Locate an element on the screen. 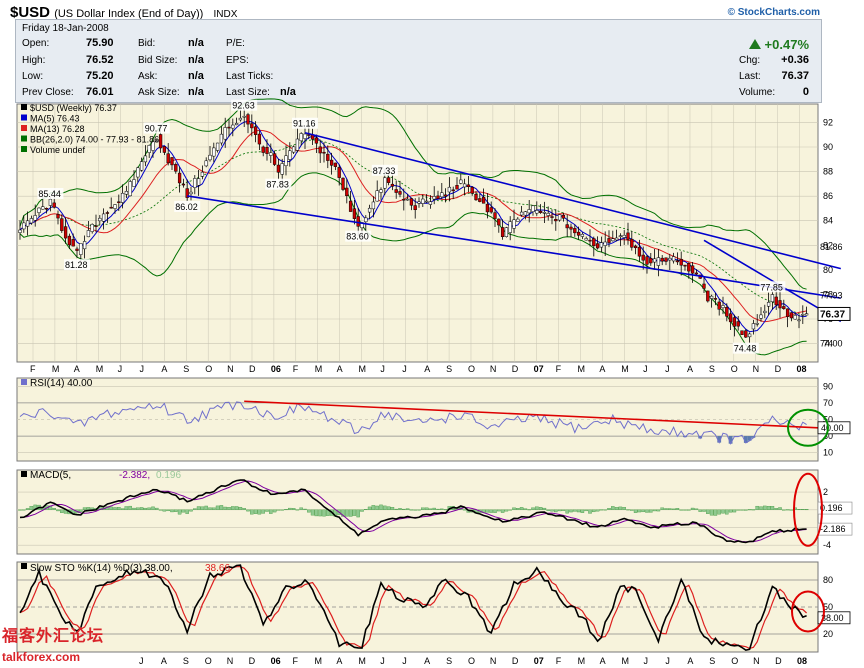  x-tick-bottom: N is located at coordinates (756, 661).